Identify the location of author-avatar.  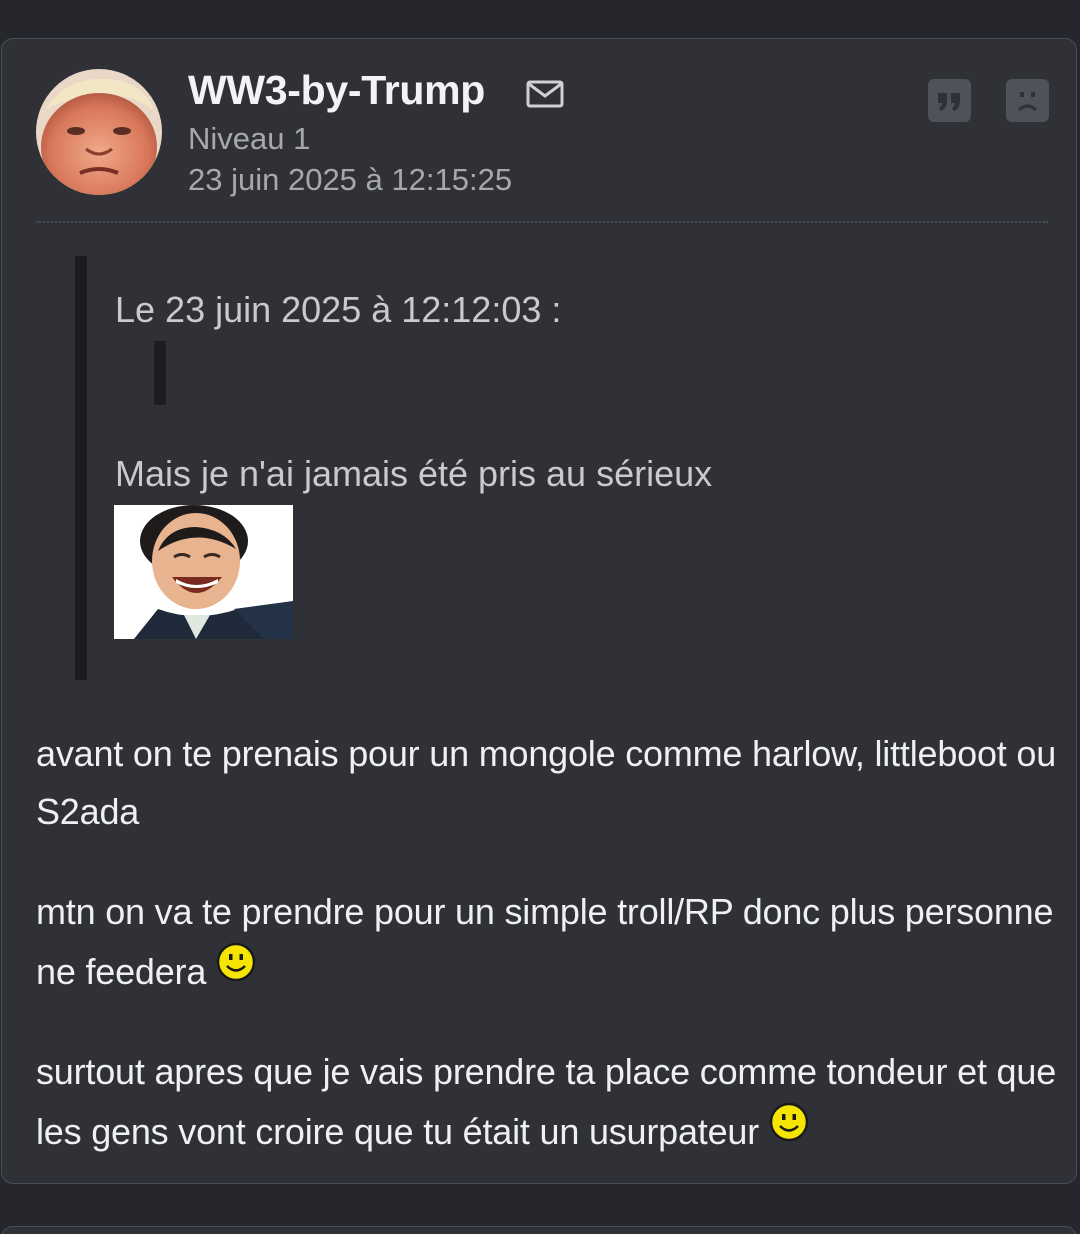
(99, 132).